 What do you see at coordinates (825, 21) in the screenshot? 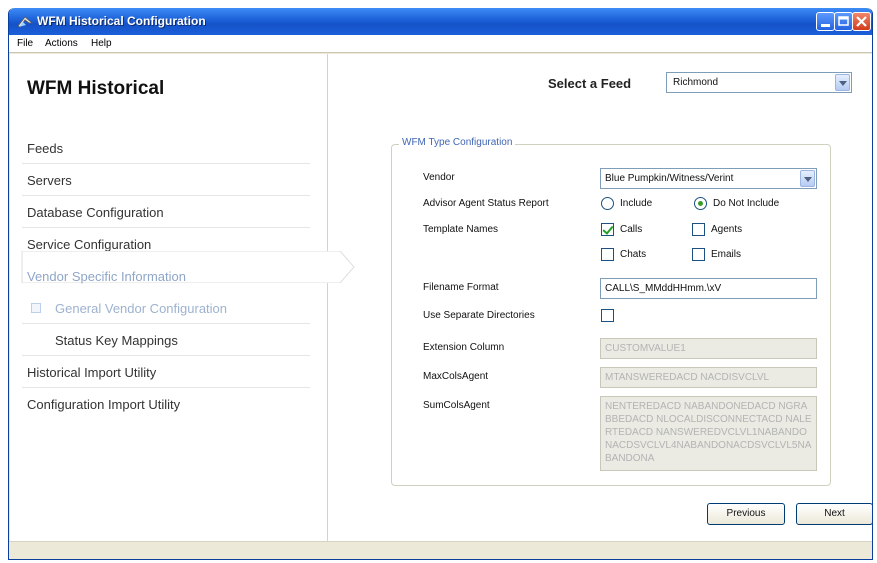
I see `minimize-button` at bounding box center [825, 21].